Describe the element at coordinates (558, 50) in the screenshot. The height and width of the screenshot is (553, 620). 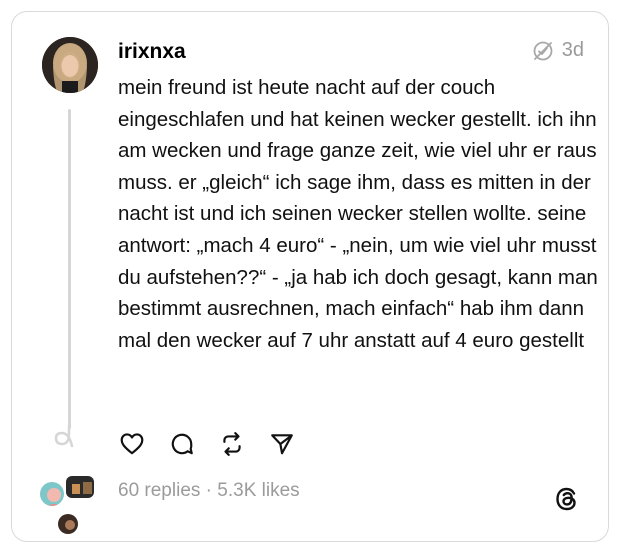
I see `post-meta: 3d` at that location.